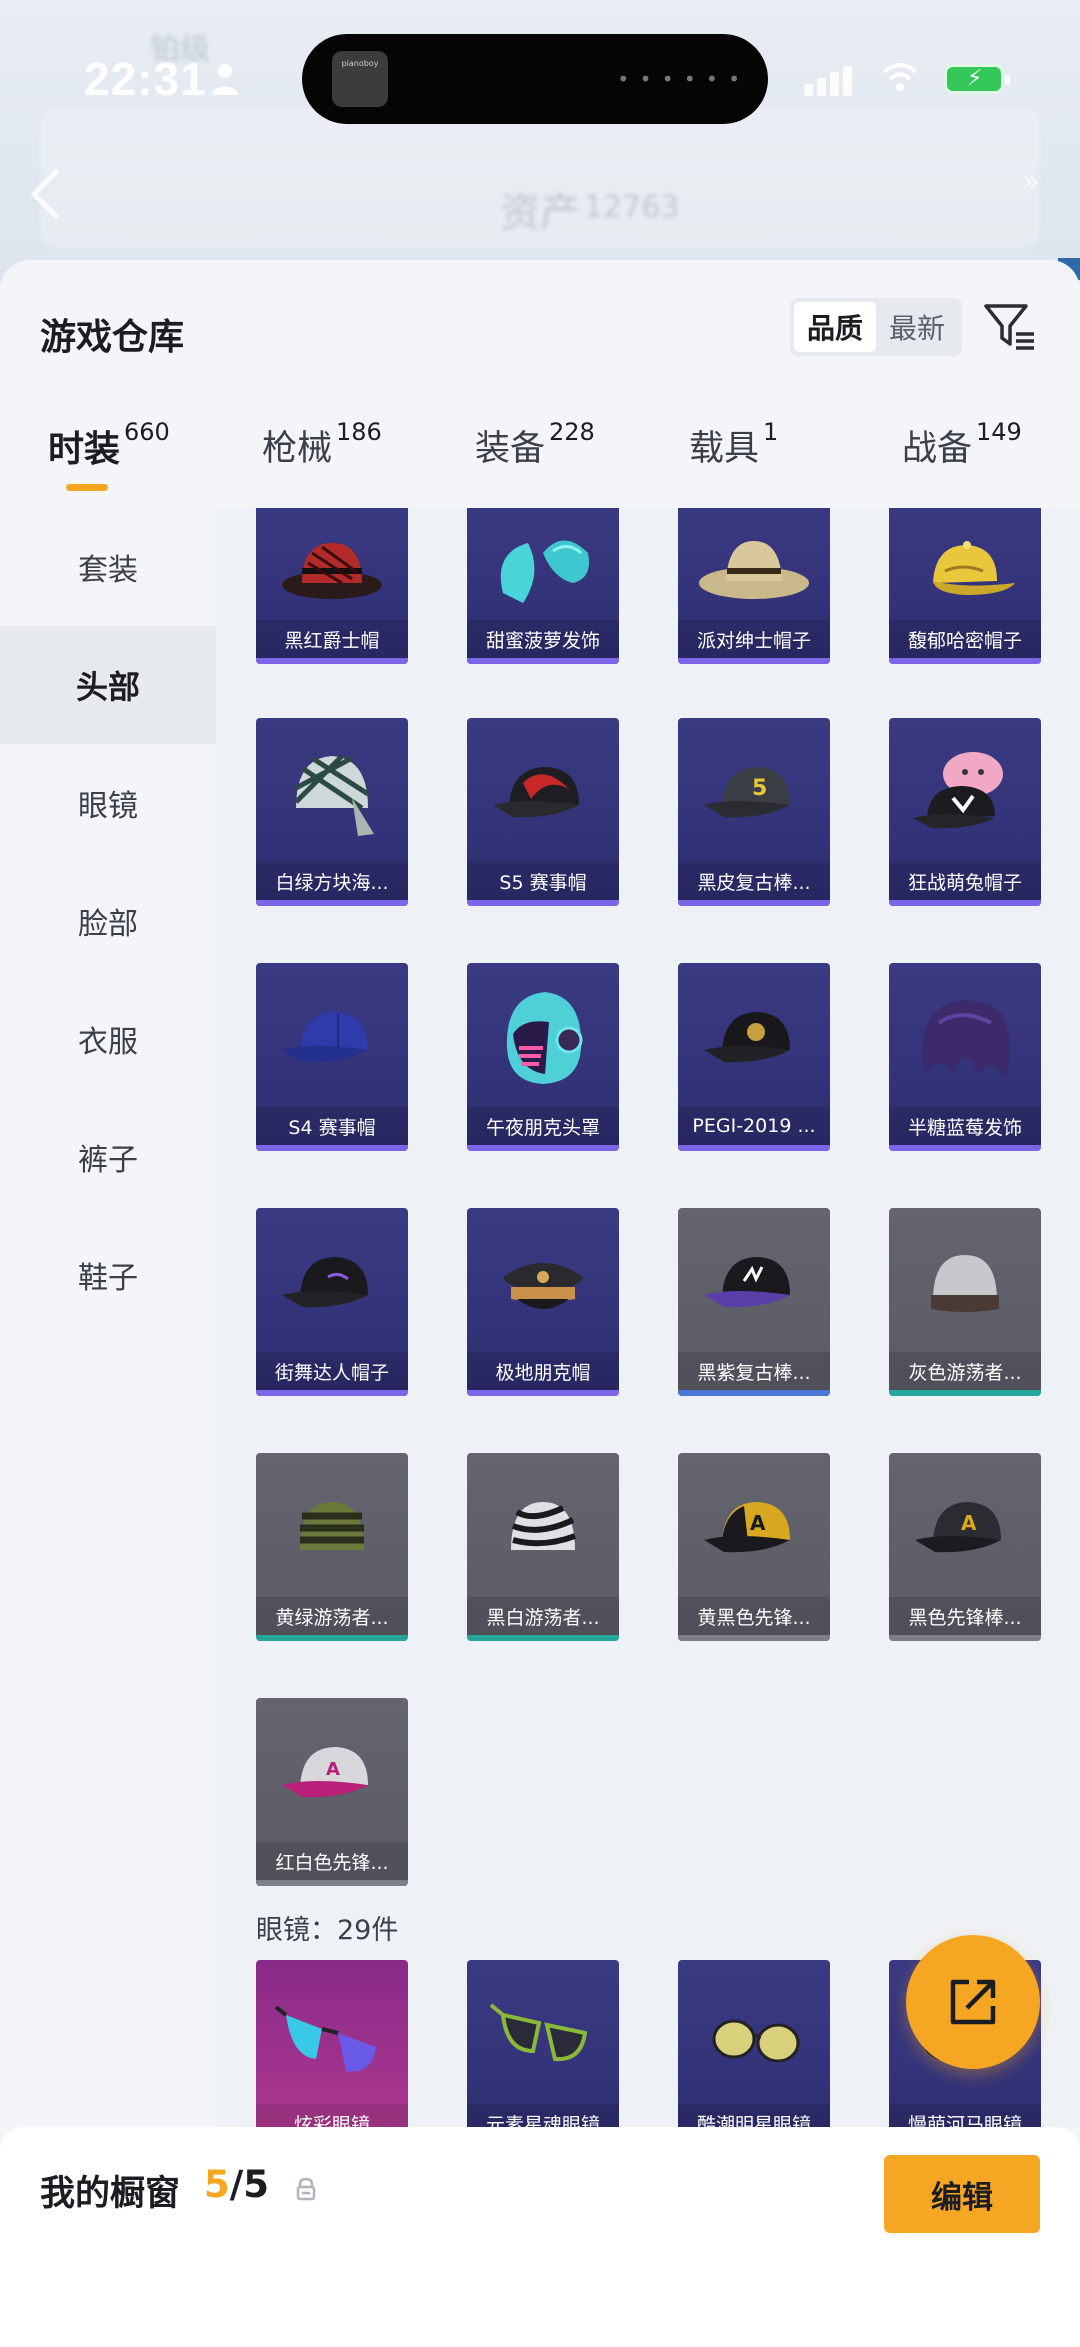 This screenshot has height=2347, width=1080. I want to click on item-card: 狂战萌兔帽子, so click(965, 812).